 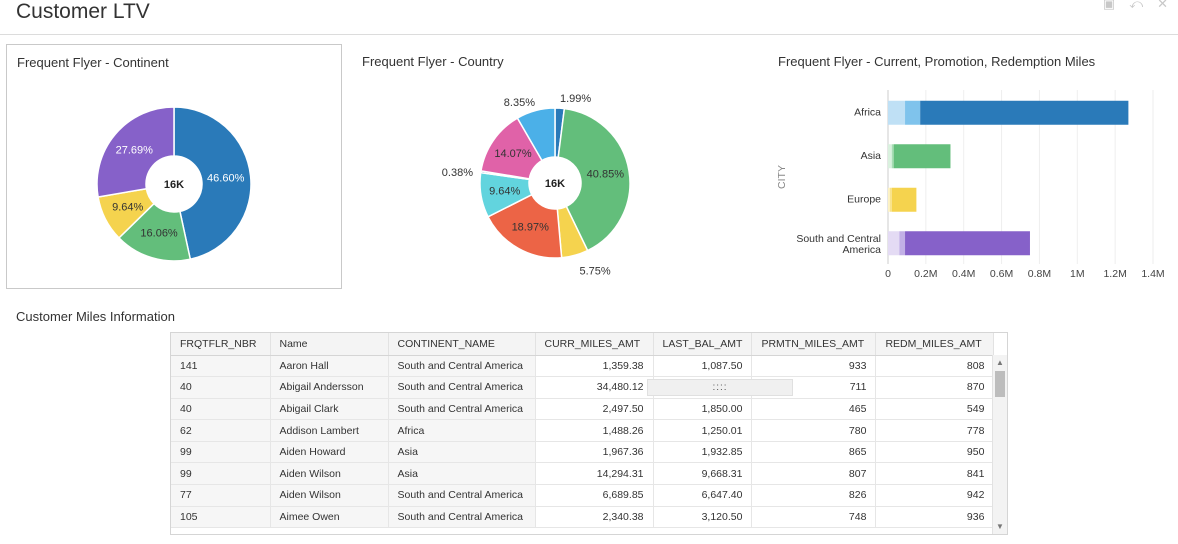 I want to click on table-cell: 2,340.38, so click(x=594, y=517).